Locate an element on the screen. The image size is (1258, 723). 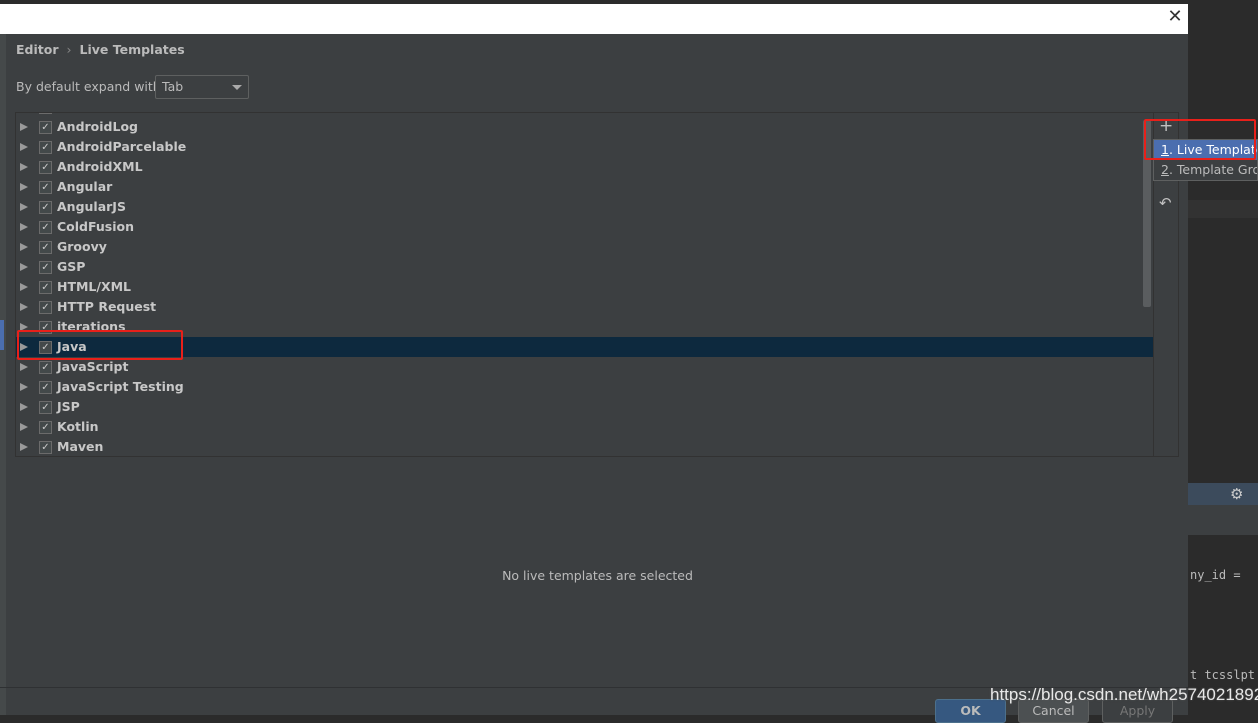
tree-row: ✓ Angular is located at coordinates (585, 187).